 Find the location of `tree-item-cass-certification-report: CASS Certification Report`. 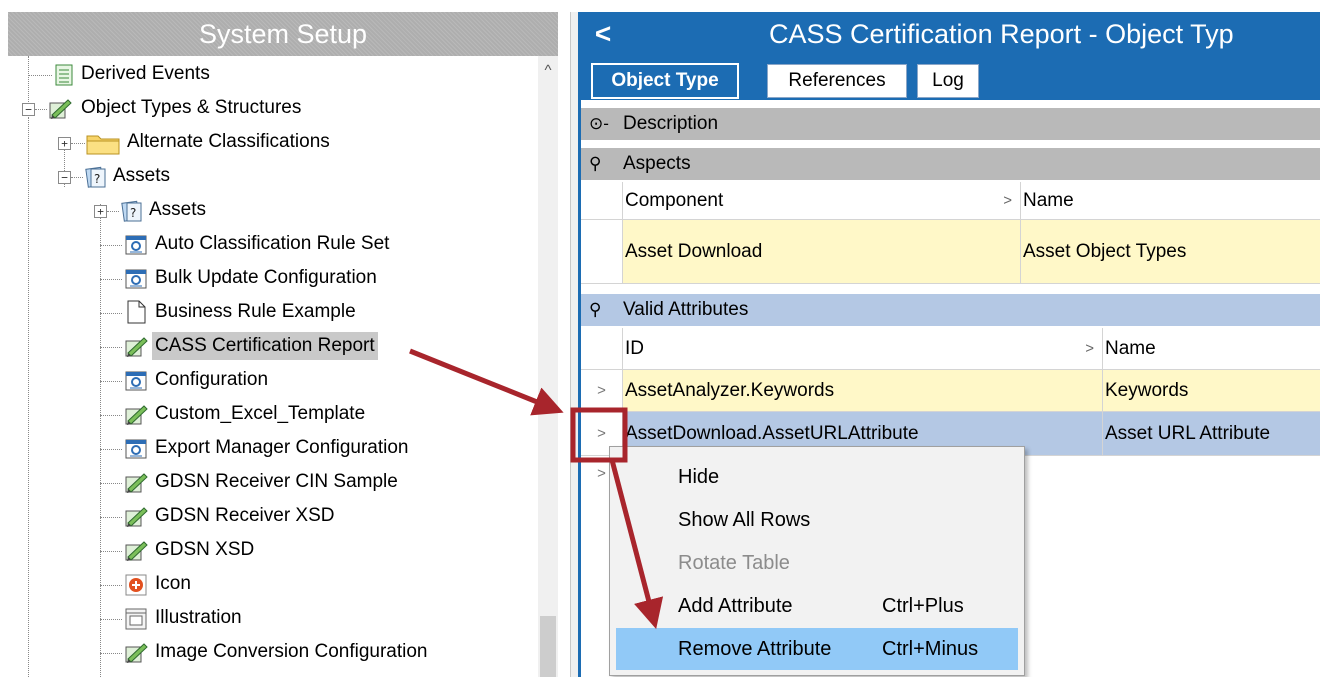

tree-item-cass-certification-report: CASS Certification Report is located at coordinates (270, 347).